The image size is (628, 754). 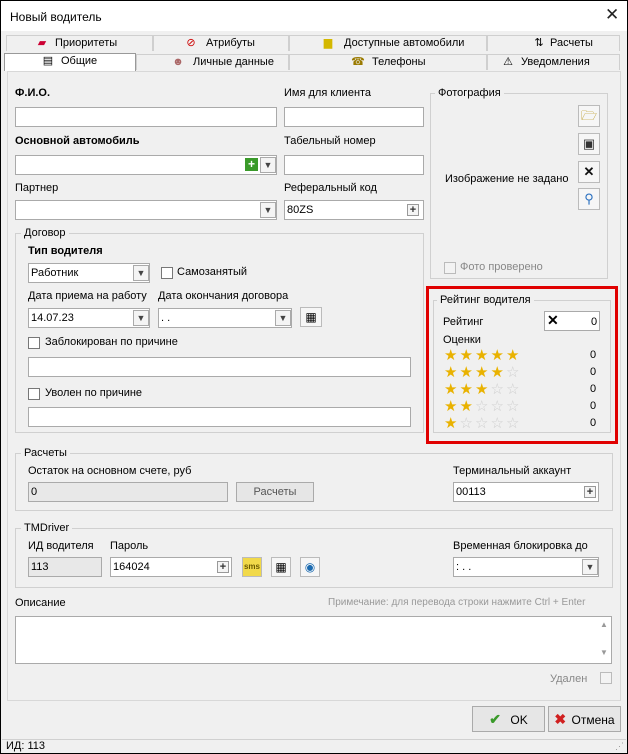 I want to click on password-label: Пароль, so click(x=129, y=546).